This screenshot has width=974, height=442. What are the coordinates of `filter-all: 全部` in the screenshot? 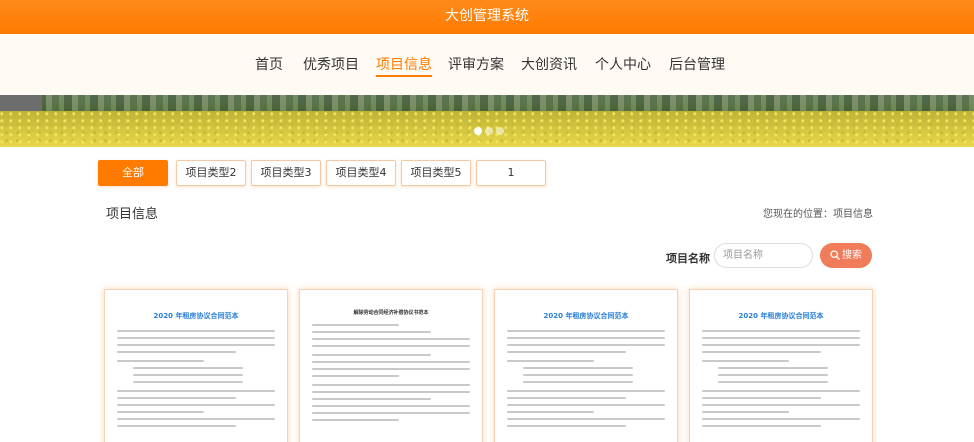 It's located at (133, 173).